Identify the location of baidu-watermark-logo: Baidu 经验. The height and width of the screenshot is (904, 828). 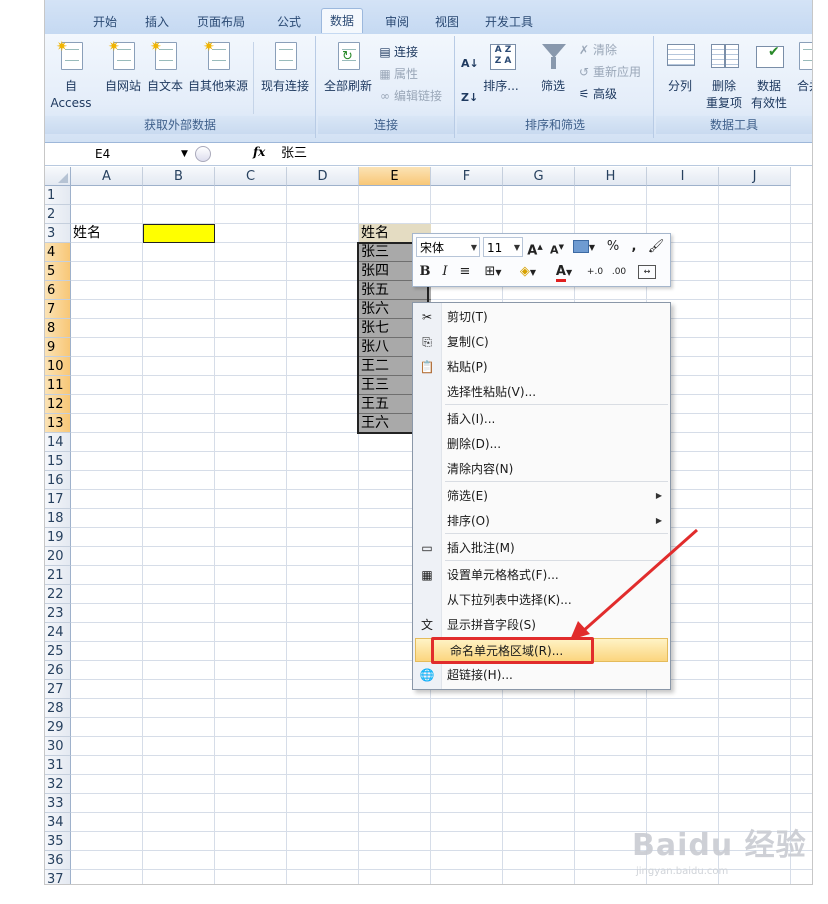
(719, 845).